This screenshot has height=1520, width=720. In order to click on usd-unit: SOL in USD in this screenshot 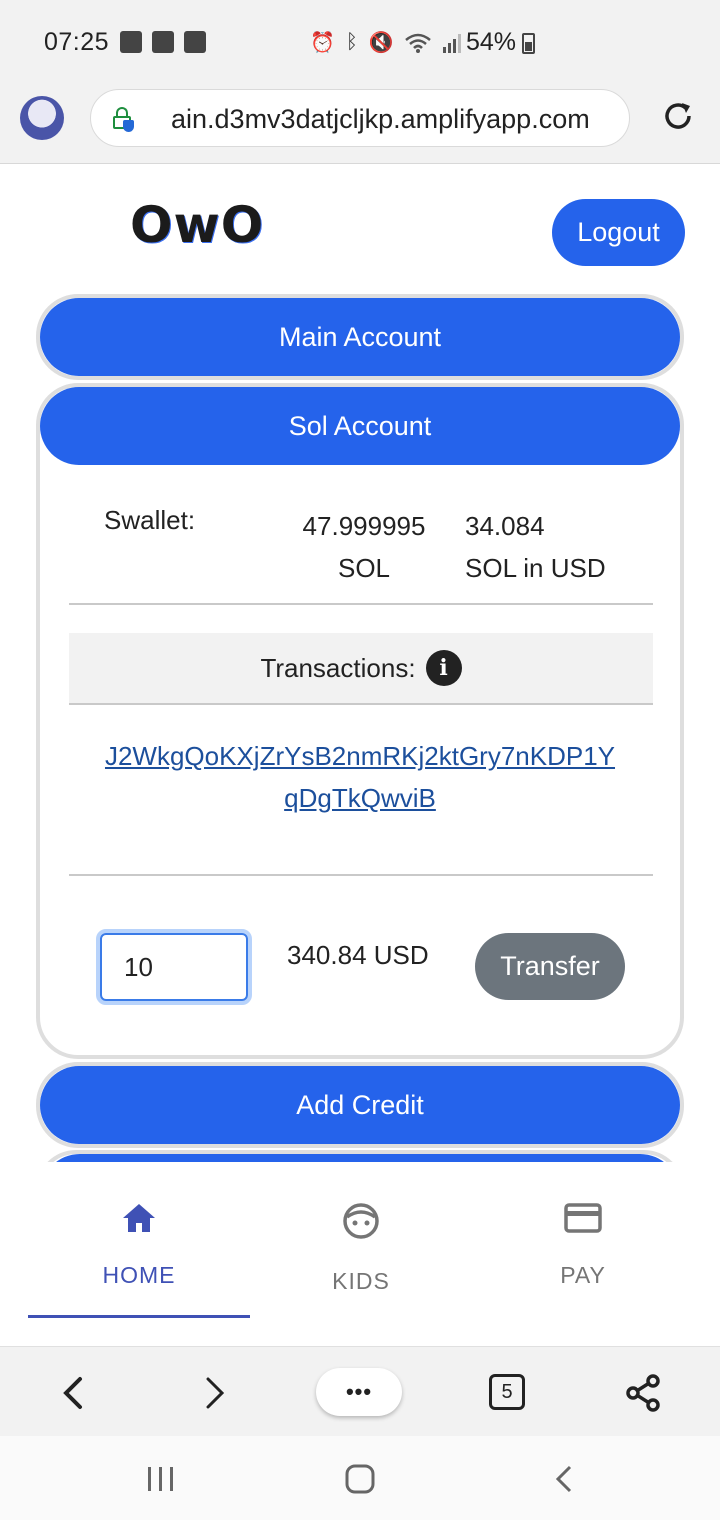, I will do `click(535, 568)`.